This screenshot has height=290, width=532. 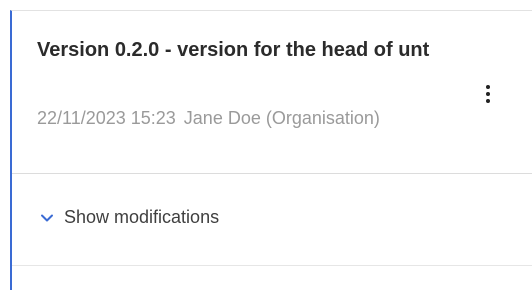 I want to click on divider, so click(x=272, y=265).